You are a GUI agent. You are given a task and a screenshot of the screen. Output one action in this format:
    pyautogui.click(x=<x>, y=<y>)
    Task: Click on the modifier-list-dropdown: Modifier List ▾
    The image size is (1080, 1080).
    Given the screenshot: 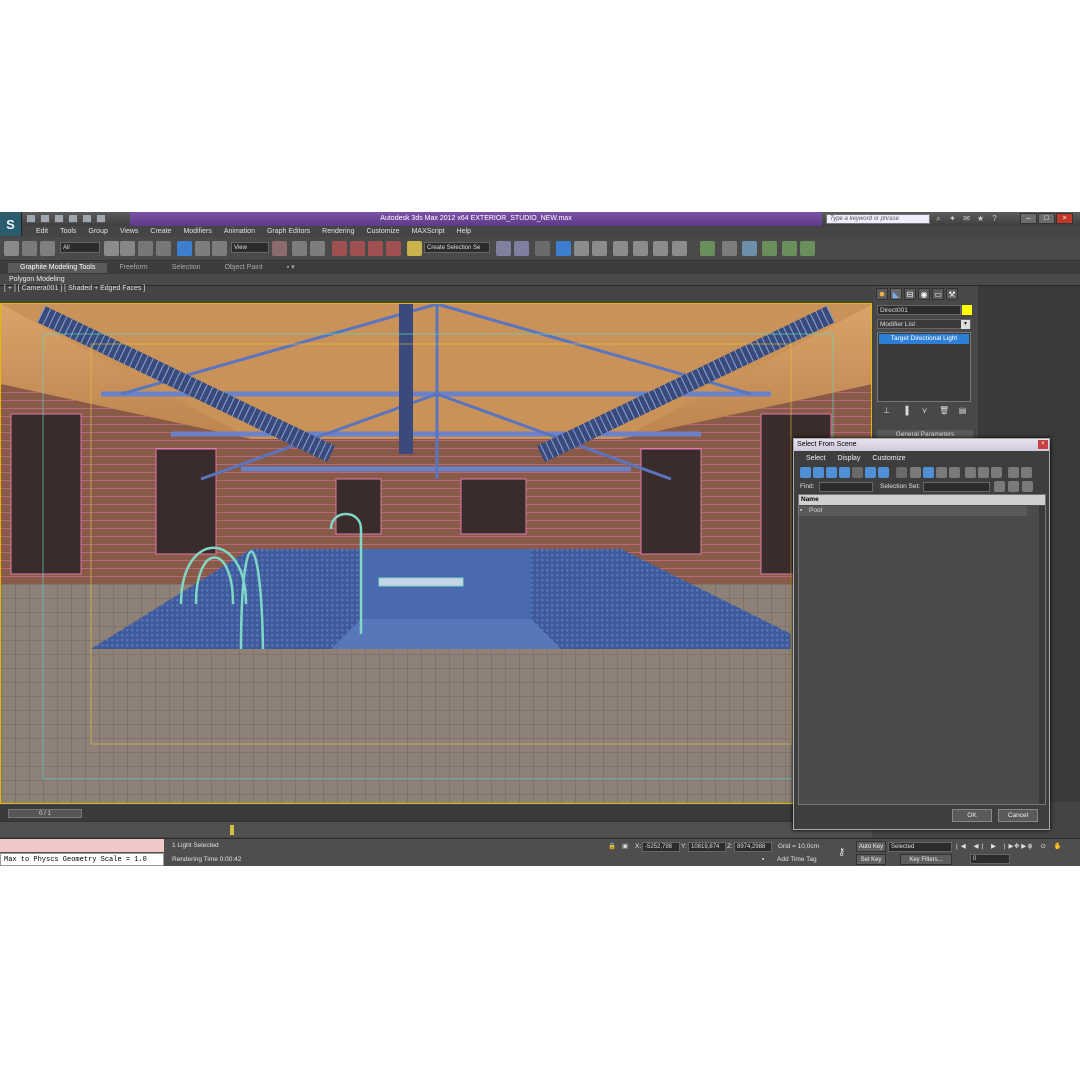 What is the action you would take?
    pyautogui.click(x=924, y=324)
    